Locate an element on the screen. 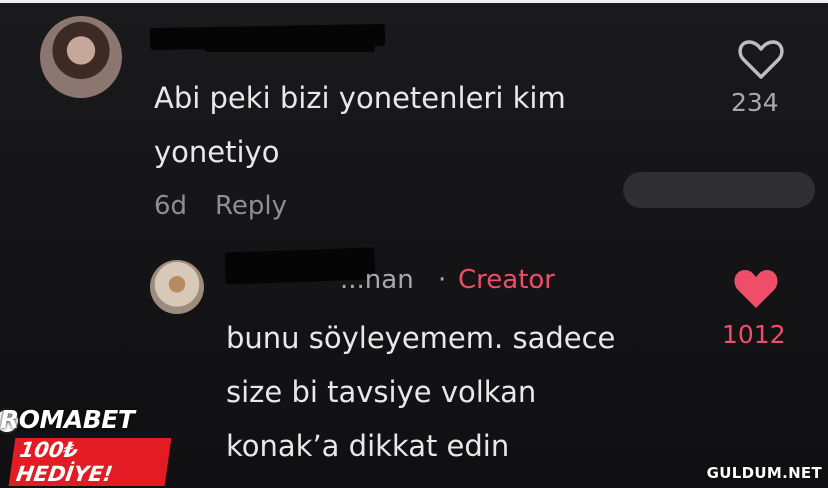  comment-username: ...nan is located at coordinates (377, 280).